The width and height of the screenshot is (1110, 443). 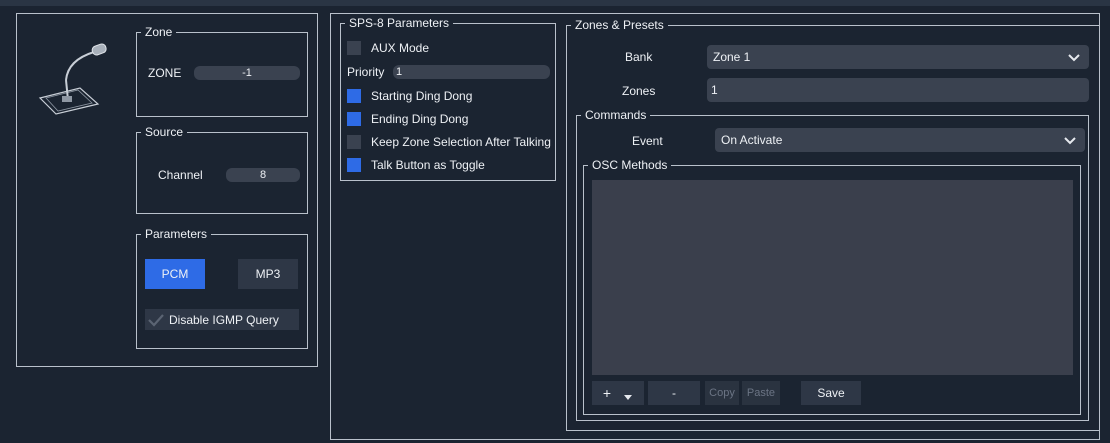 I want to click on starting-ding-dong-box, so click(x=354, y=96).